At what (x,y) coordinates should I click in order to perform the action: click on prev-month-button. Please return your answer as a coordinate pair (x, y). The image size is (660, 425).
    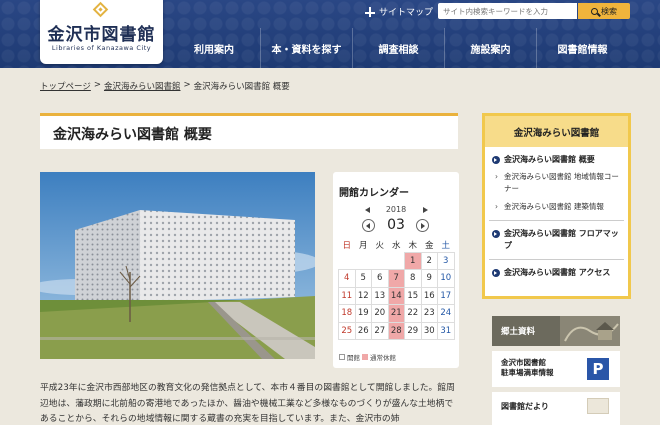
    Looking at the image, I should click on (368, 225).